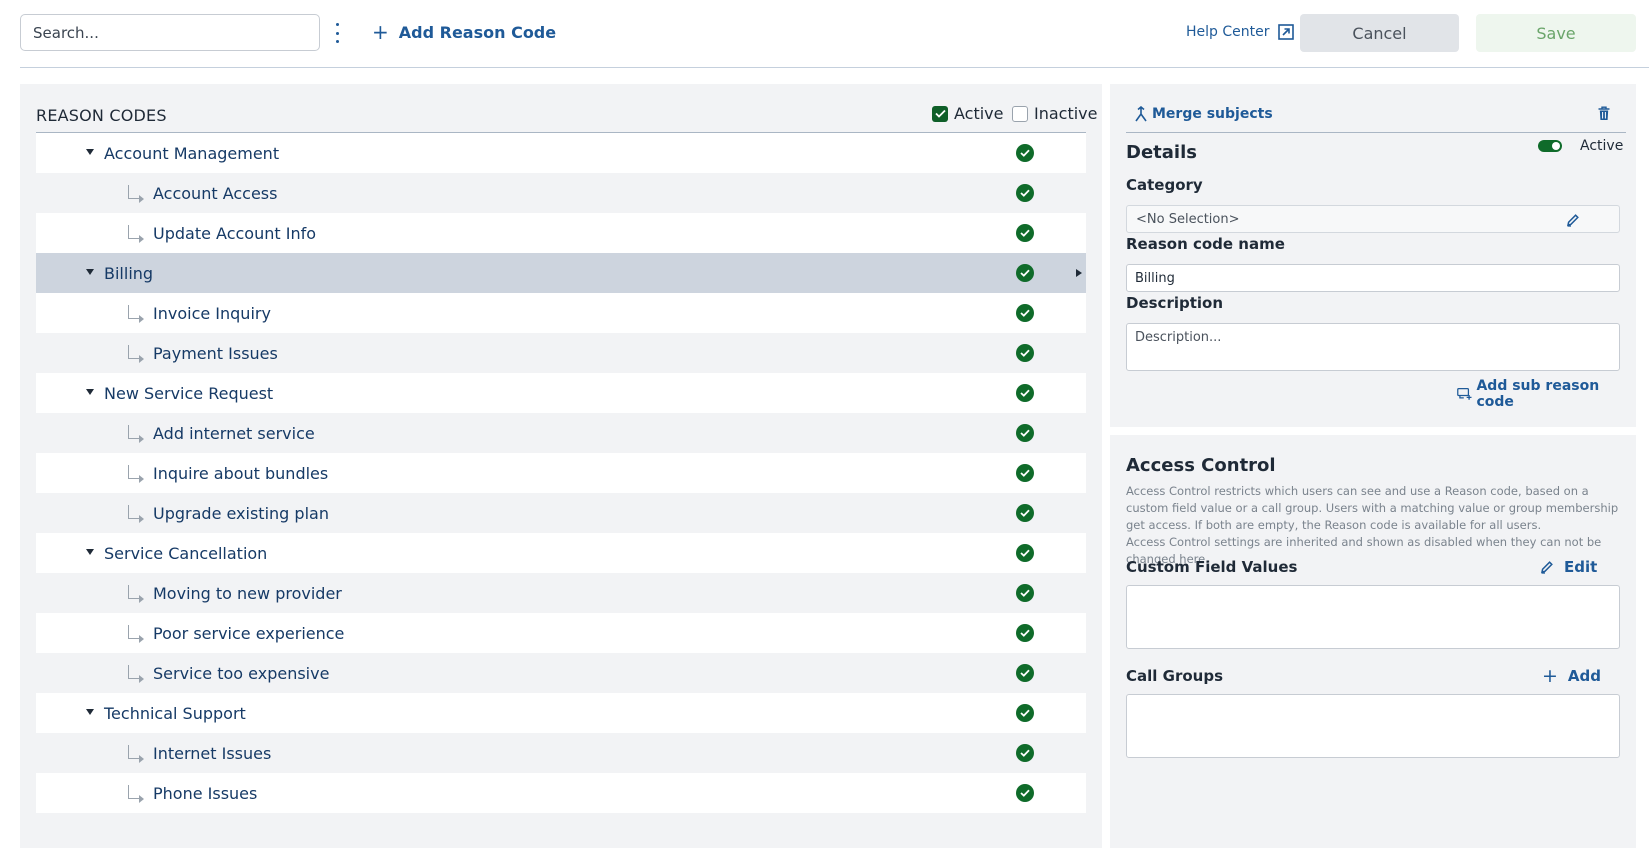 The width and height of the screenshot is (1649, 863). Describe the element at coordinates (212, 753) in the screenshot. I see `reason-code-label: Internet Issues` at that location.